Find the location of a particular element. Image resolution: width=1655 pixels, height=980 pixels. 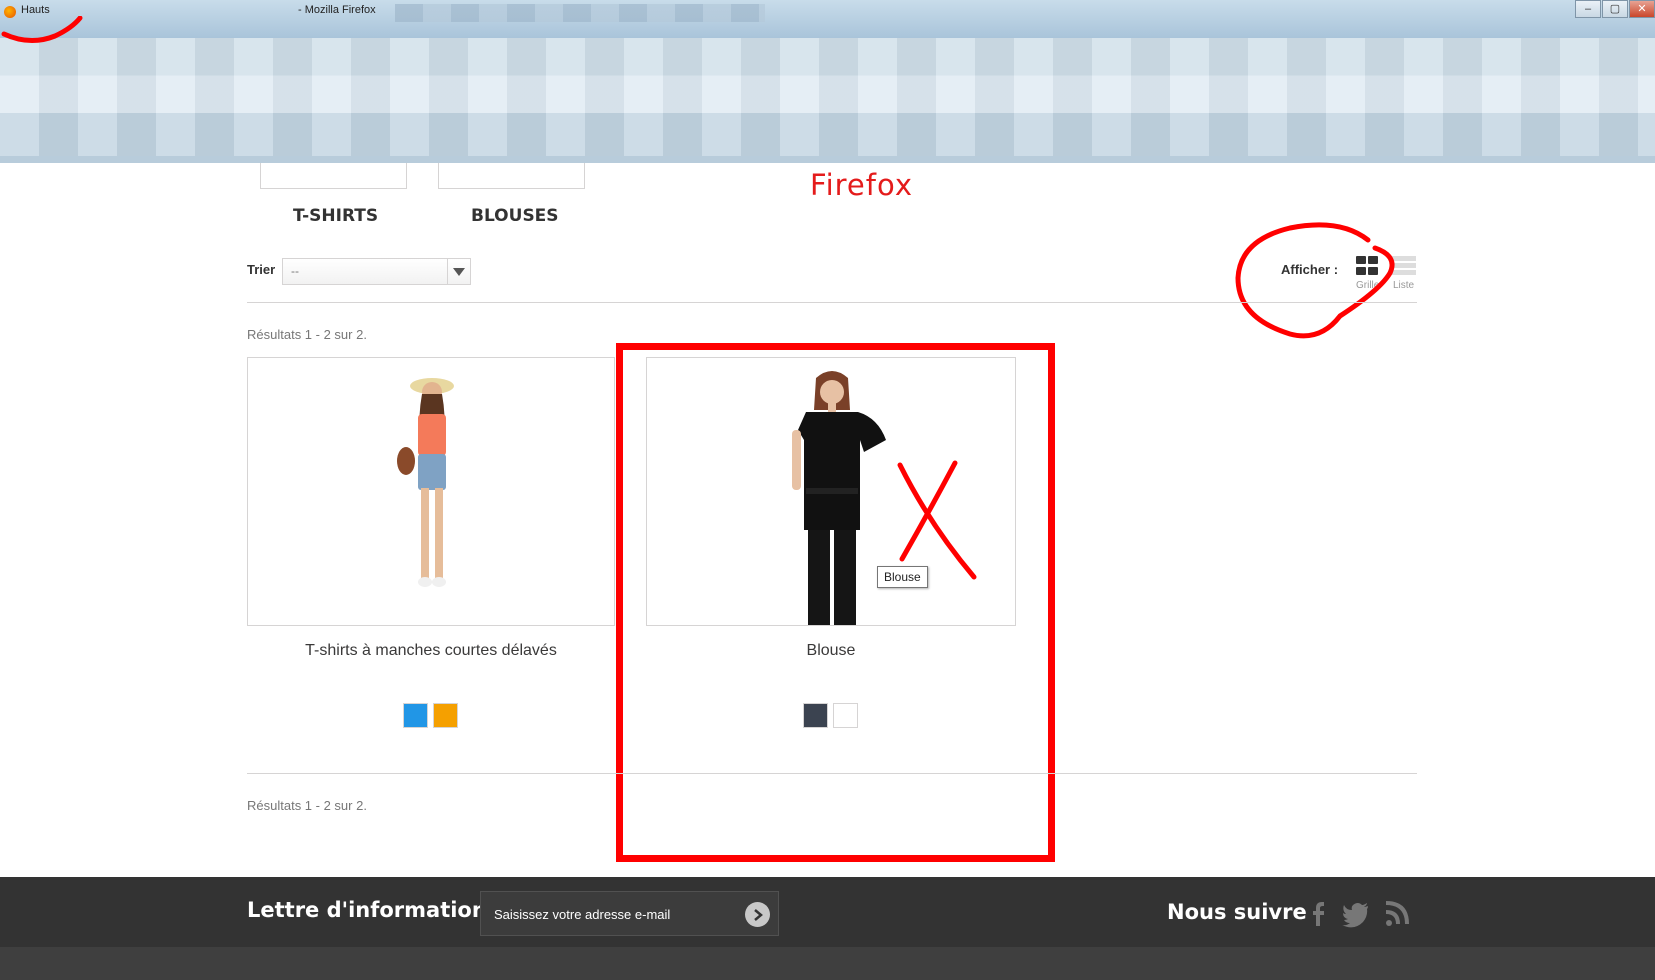

sort-label: Trier is located at coordinates (261, 269).